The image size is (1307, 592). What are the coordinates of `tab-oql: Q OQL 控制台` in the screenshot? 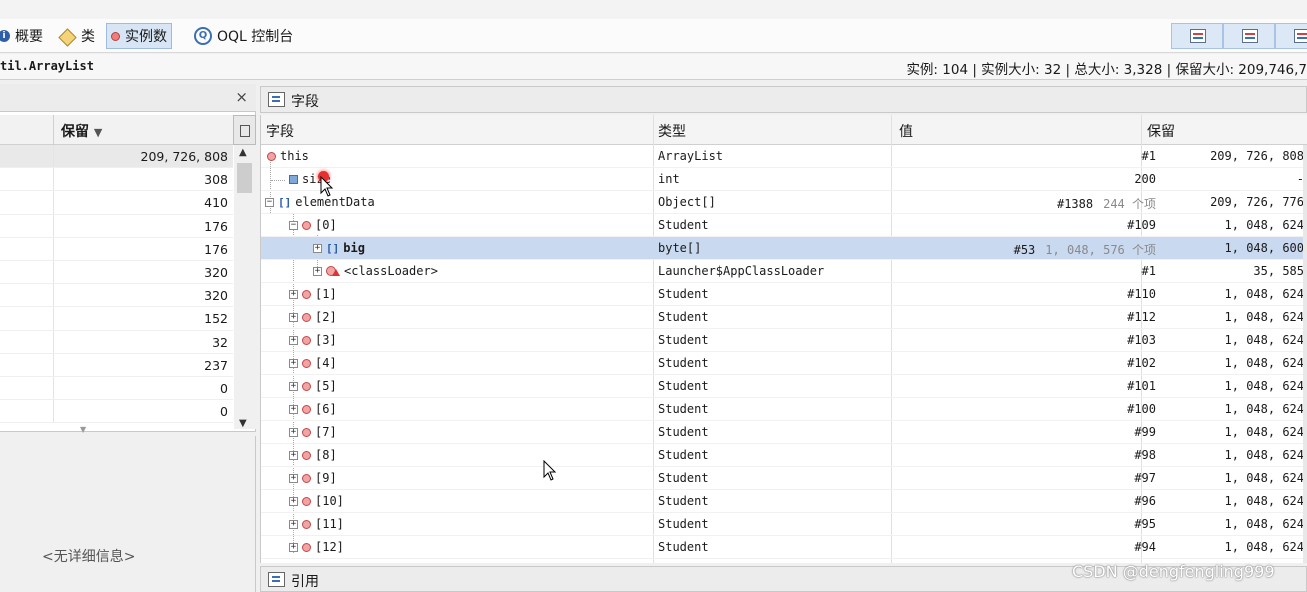 It's located at (243, 36).